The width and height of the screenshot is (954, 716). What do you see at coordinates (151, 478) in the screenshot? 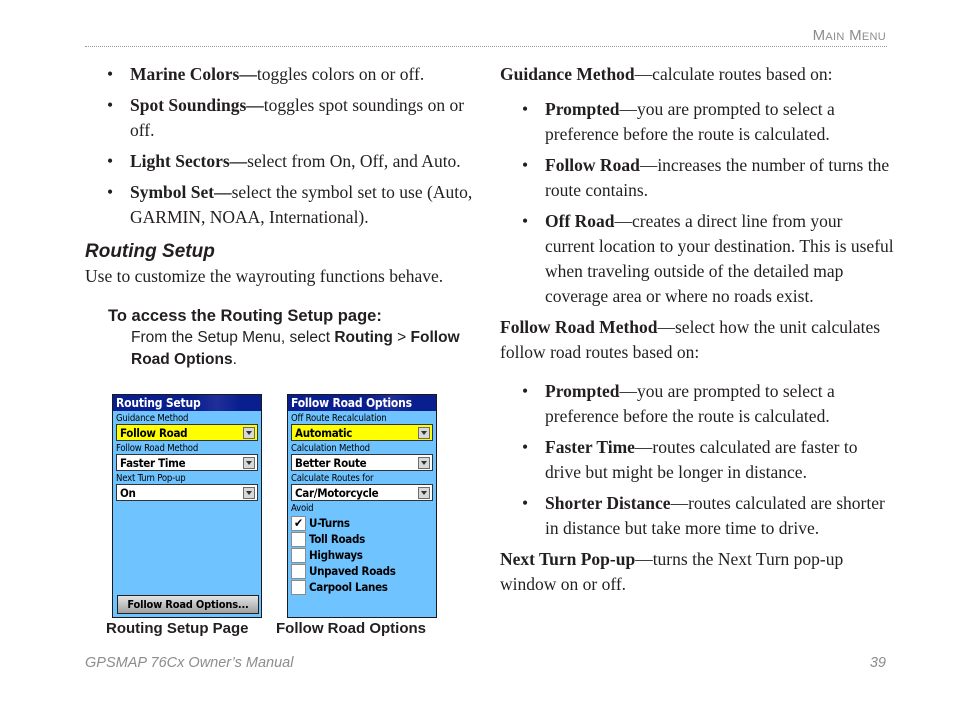
I see `field-label: Next Turn Pop-up` at bounding box center [151, 478].